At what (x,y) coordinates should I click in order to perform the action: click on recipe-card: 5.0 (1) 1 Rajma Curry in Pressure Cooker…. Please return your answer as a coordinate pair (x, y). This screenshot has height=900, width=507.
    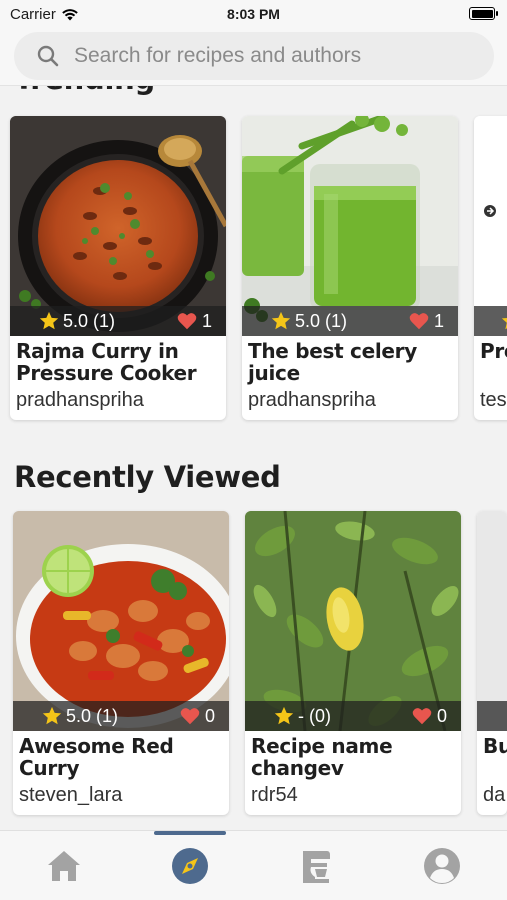
    Looking at the image, I should click on (118, 268).